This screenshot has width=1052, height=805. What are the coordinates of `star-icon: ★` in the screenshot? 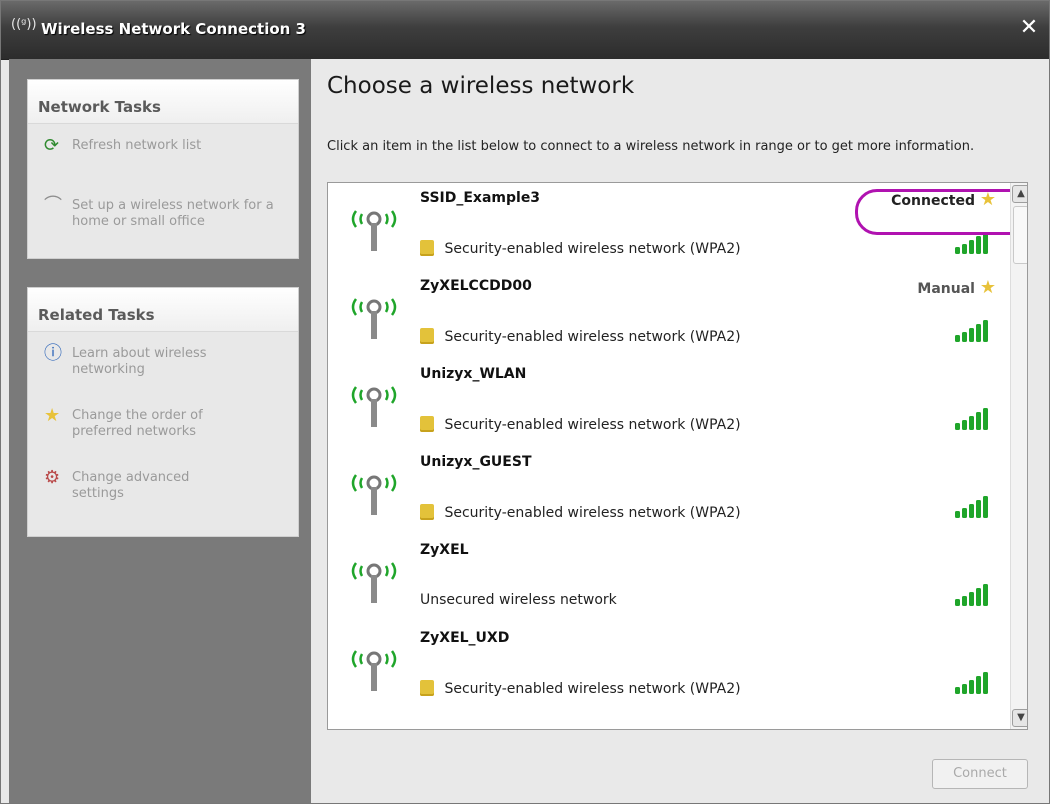 It's located at (52, 415).